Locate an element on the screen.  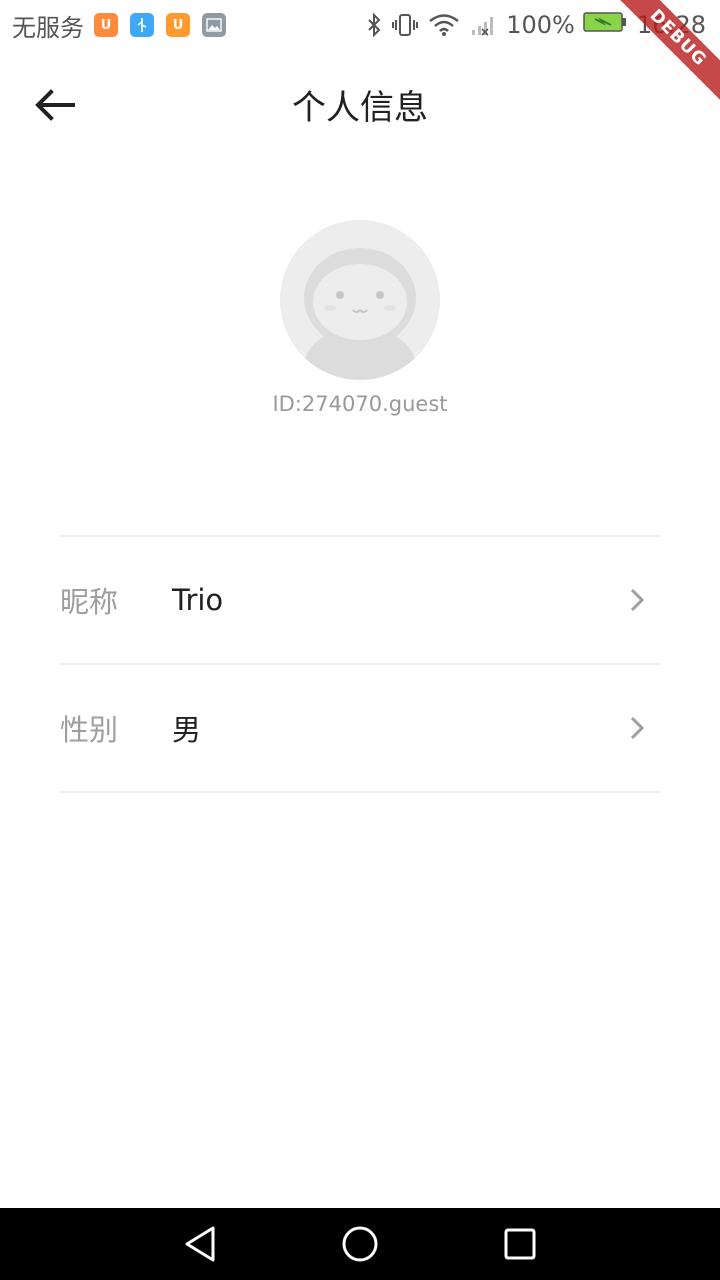
row-gender: 性别 男 is located at coordinates (360, 728).